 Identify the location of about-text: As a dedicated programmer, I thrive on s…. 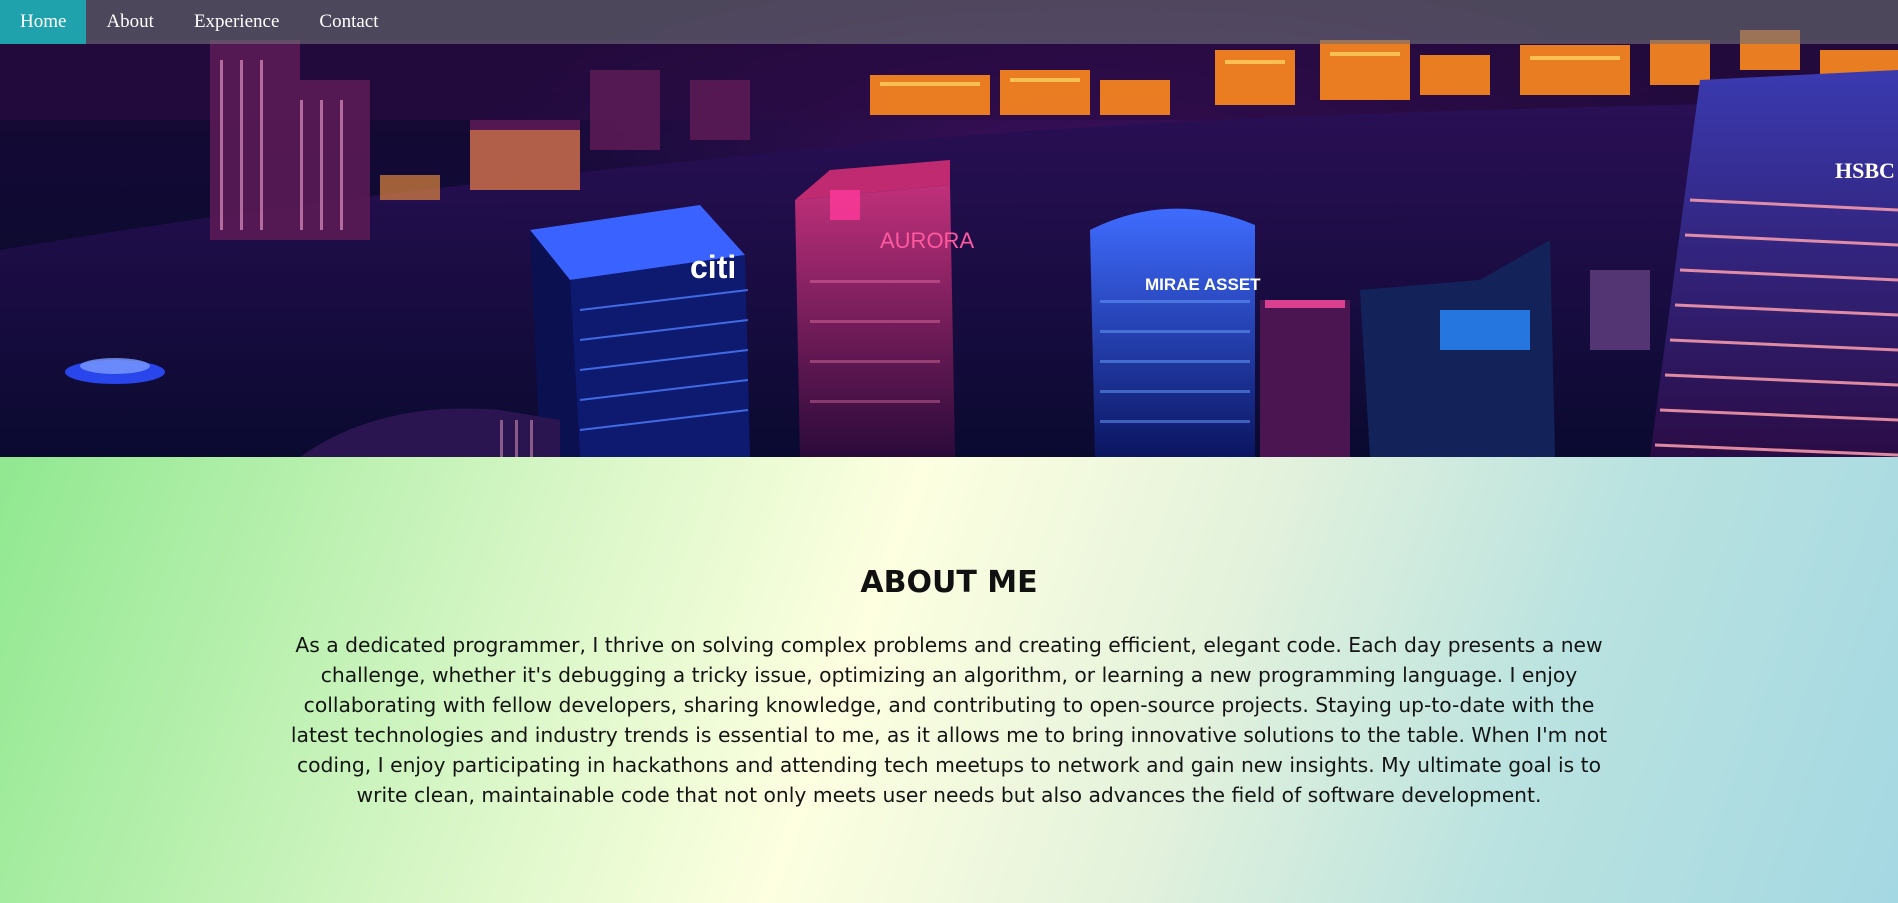
(949, 720).